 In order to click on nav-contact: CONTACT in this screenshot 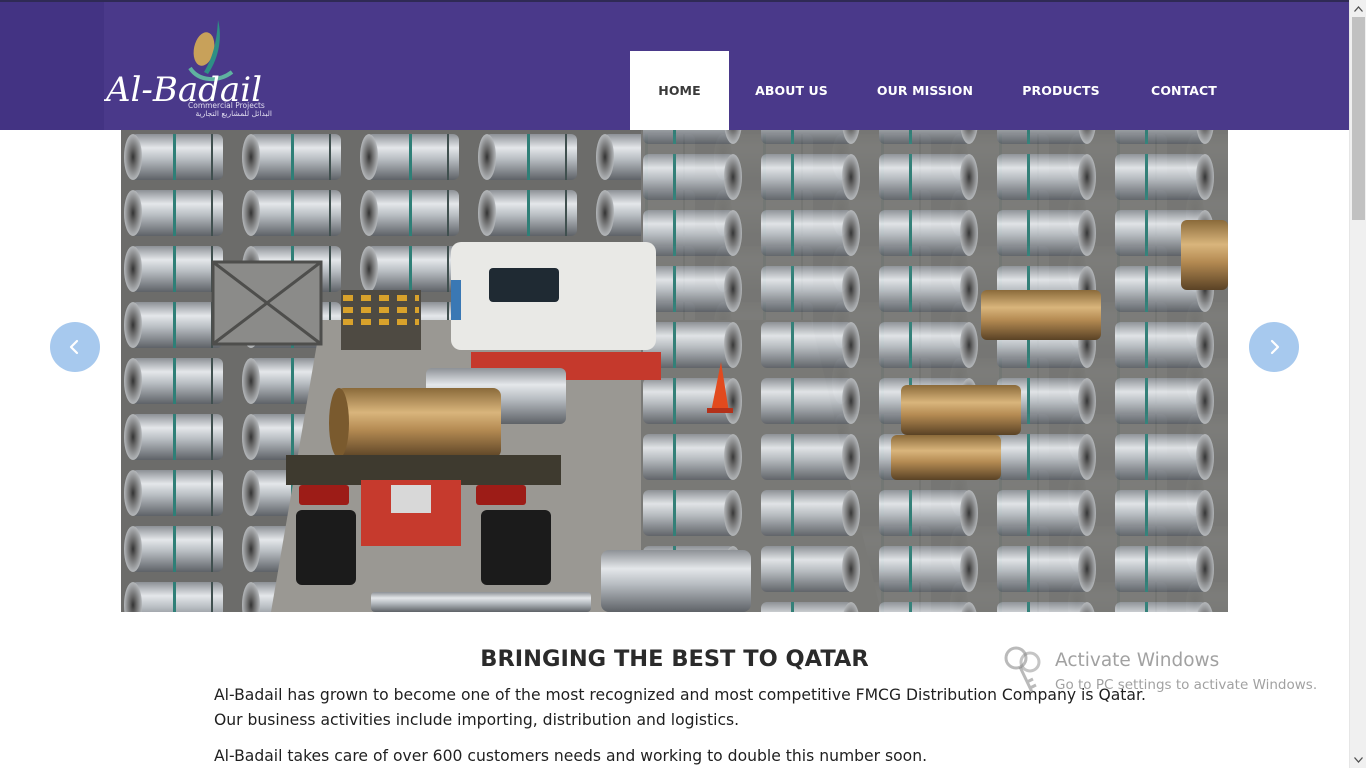, I will do `click(1184, 90)`.